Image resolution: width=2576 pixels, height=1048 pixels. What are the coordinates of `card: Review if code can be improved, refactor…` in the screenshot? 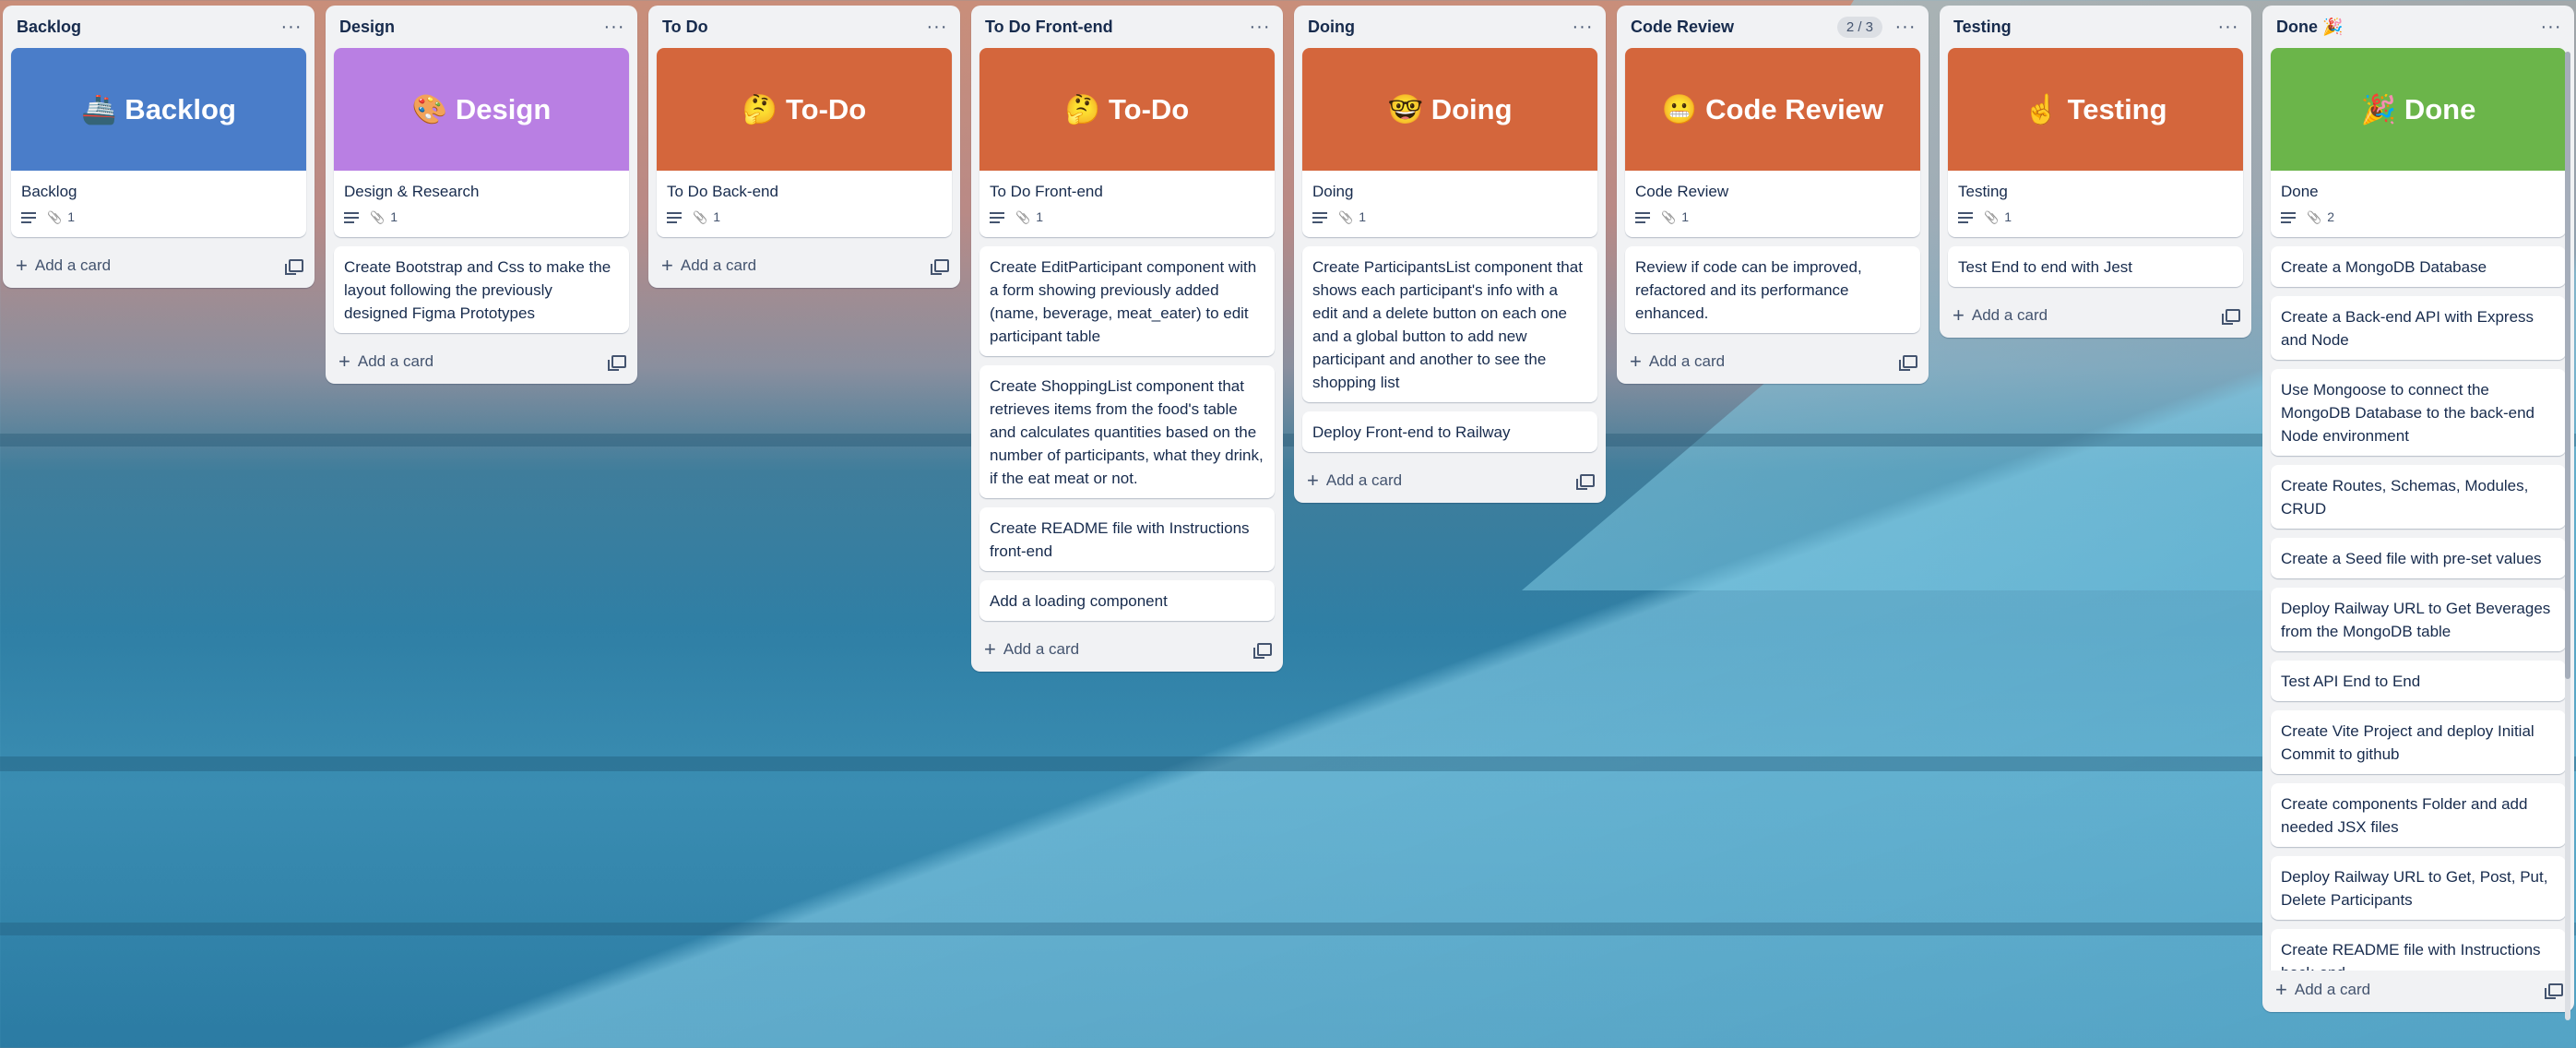 It's located at (1772, 289).